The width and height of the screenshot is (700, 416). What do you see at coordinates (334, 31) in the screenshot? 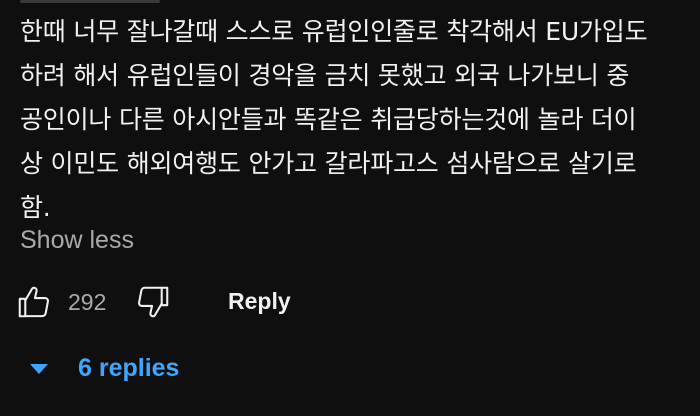
I see `comment-text-line: 한때 너무 잘나갈때 스스로 유럽인인줄로 착각해서 EU가입도` at bounding box center [334, 31].